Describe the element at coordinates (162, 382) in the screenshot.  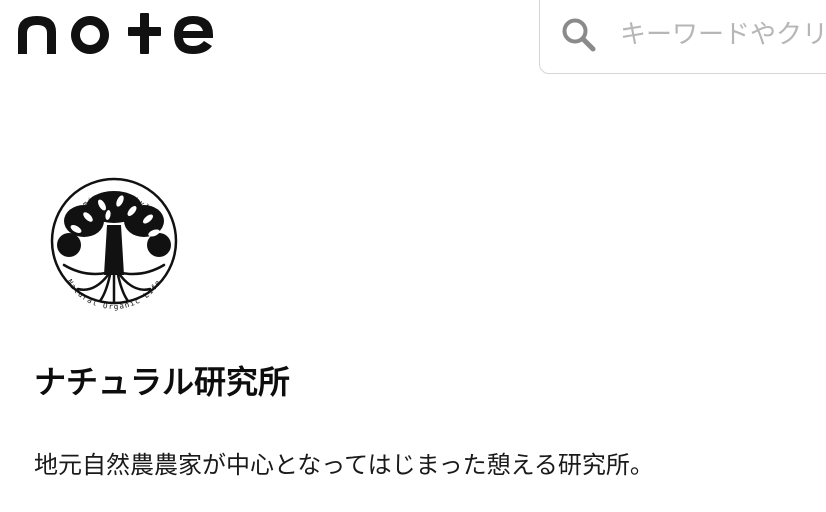
I see `profile-name: ナチュラル研究所` at that location.